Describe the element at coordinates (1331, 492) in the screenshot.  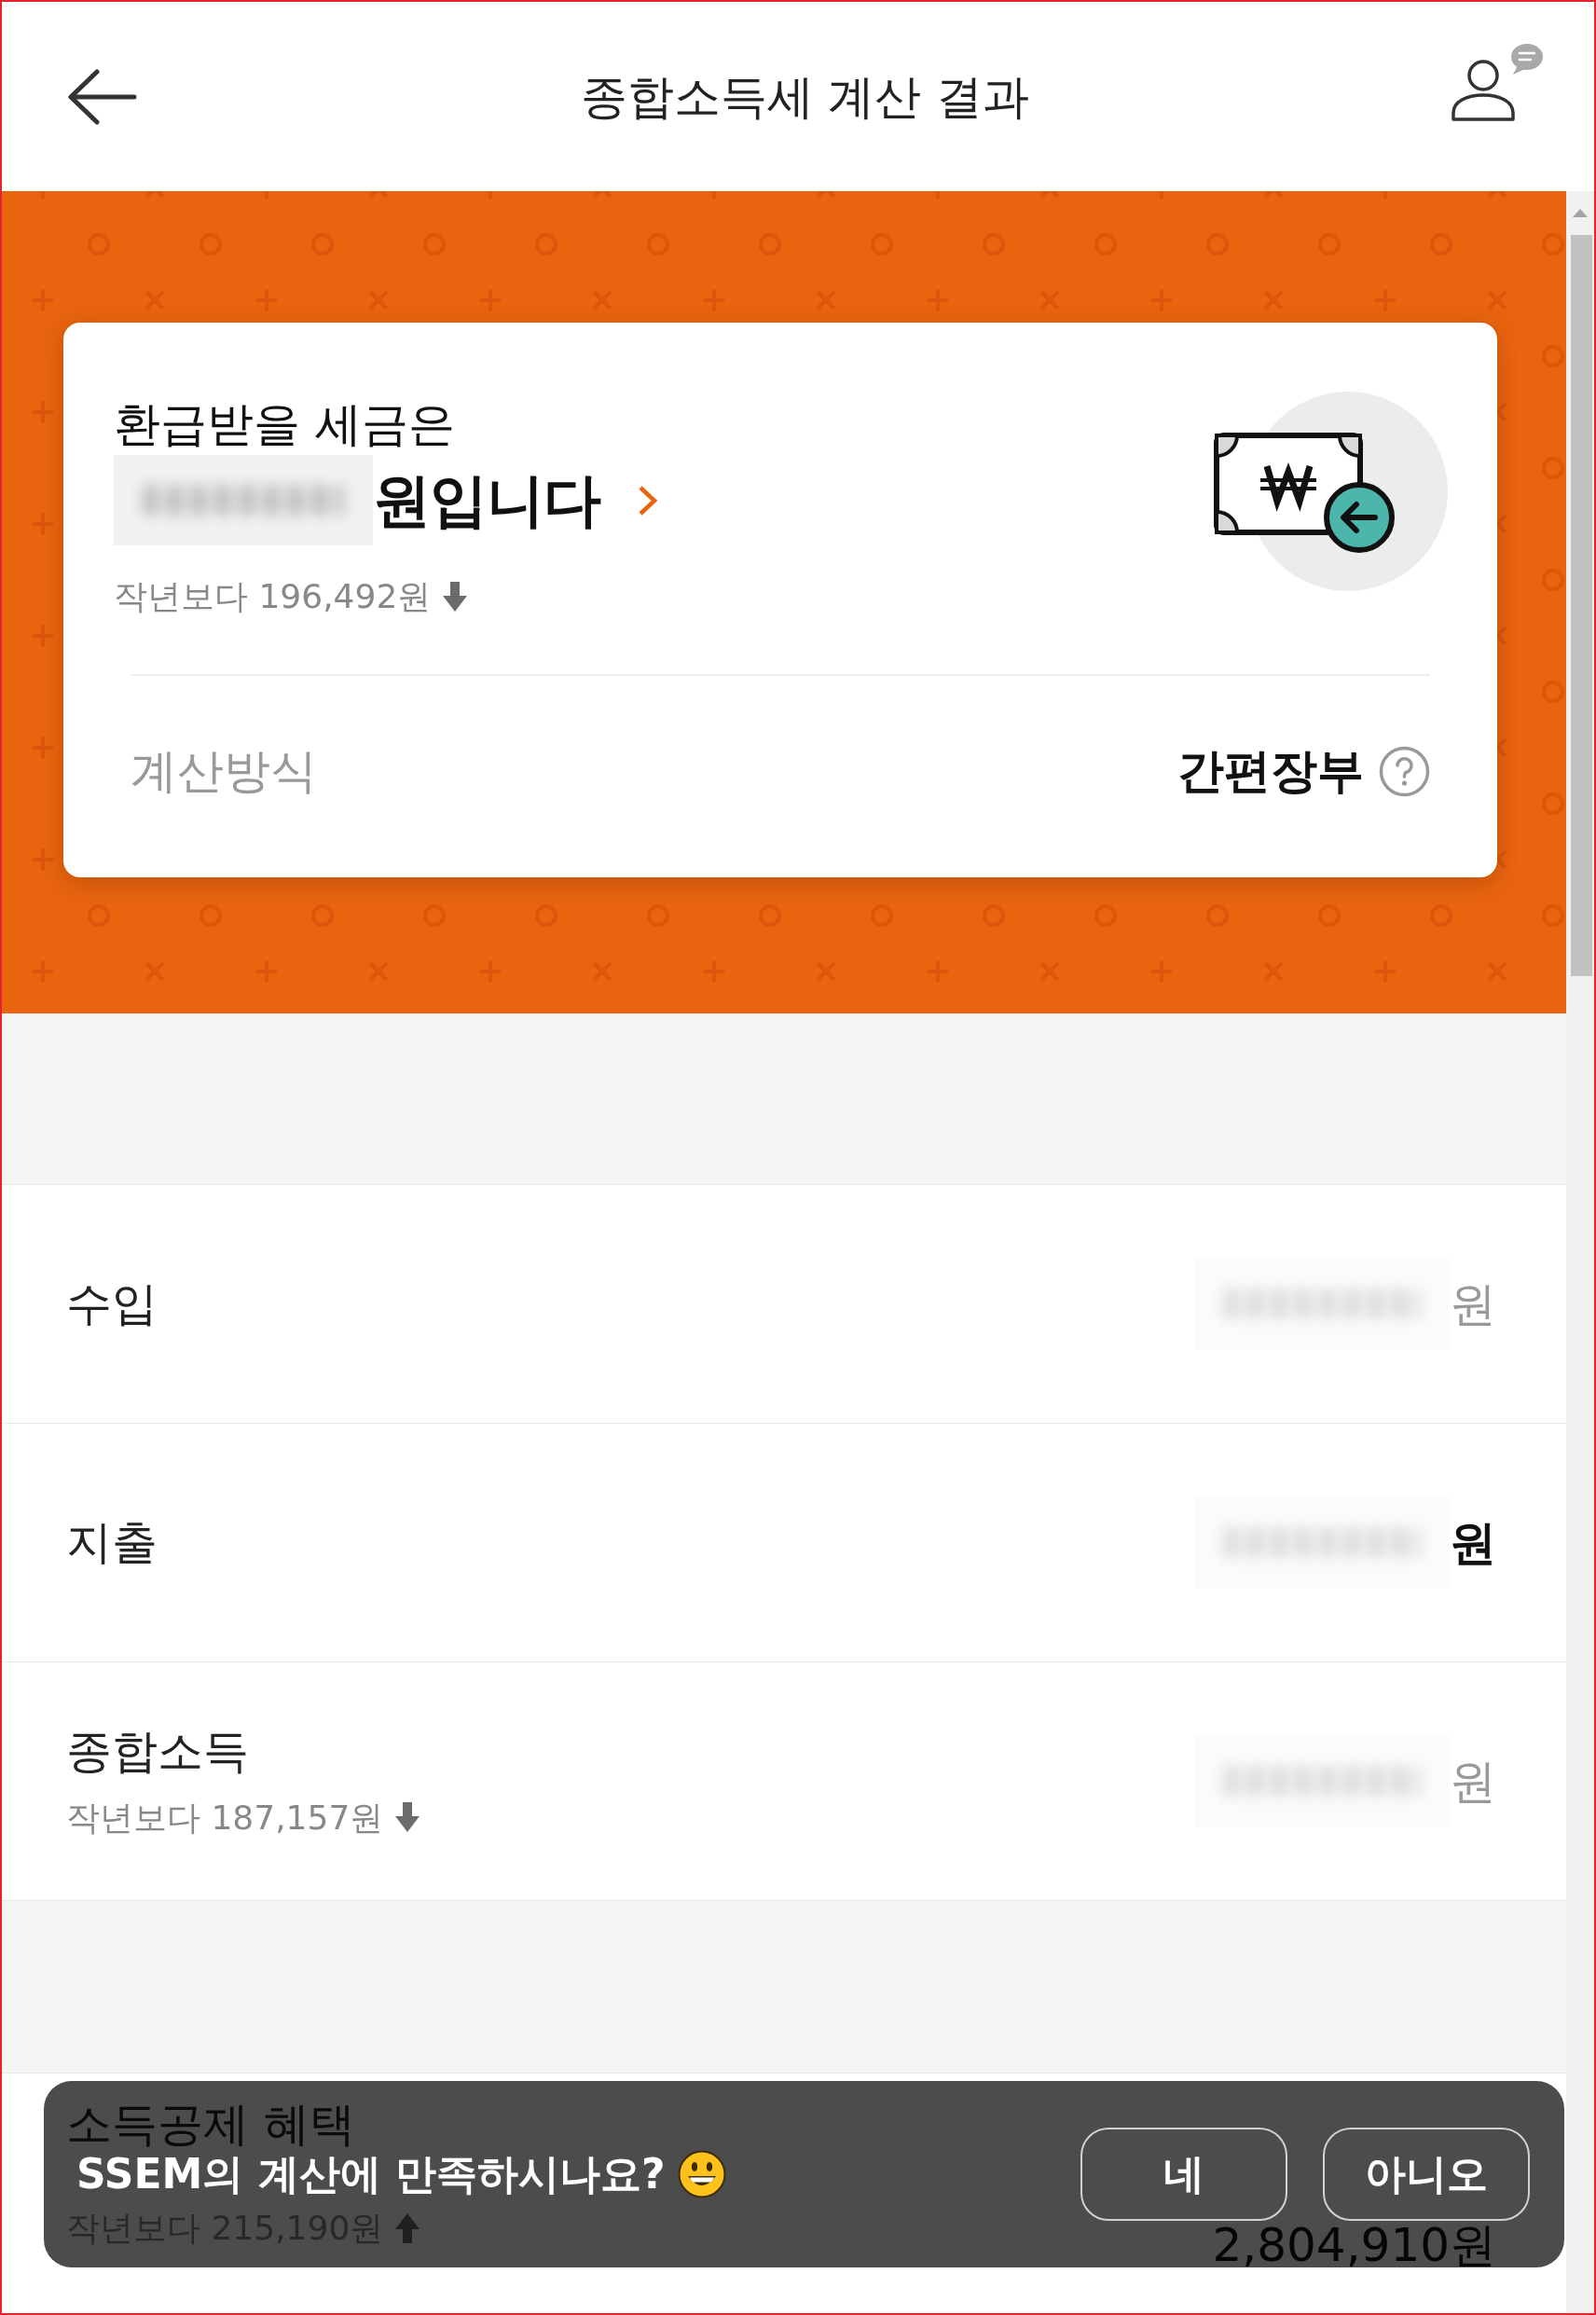
I see `banknote-refund-icon` at that location.